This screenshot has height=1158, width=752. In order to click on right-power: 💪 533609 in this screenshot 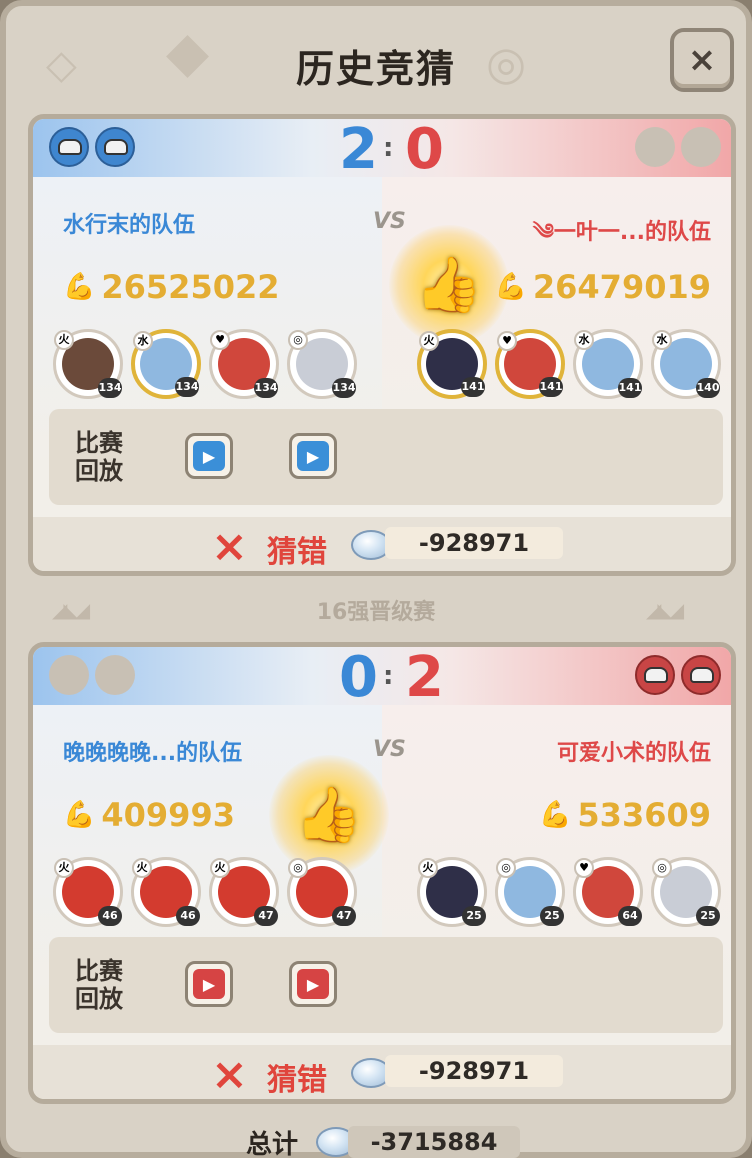, I will do `click(625, 815)`.